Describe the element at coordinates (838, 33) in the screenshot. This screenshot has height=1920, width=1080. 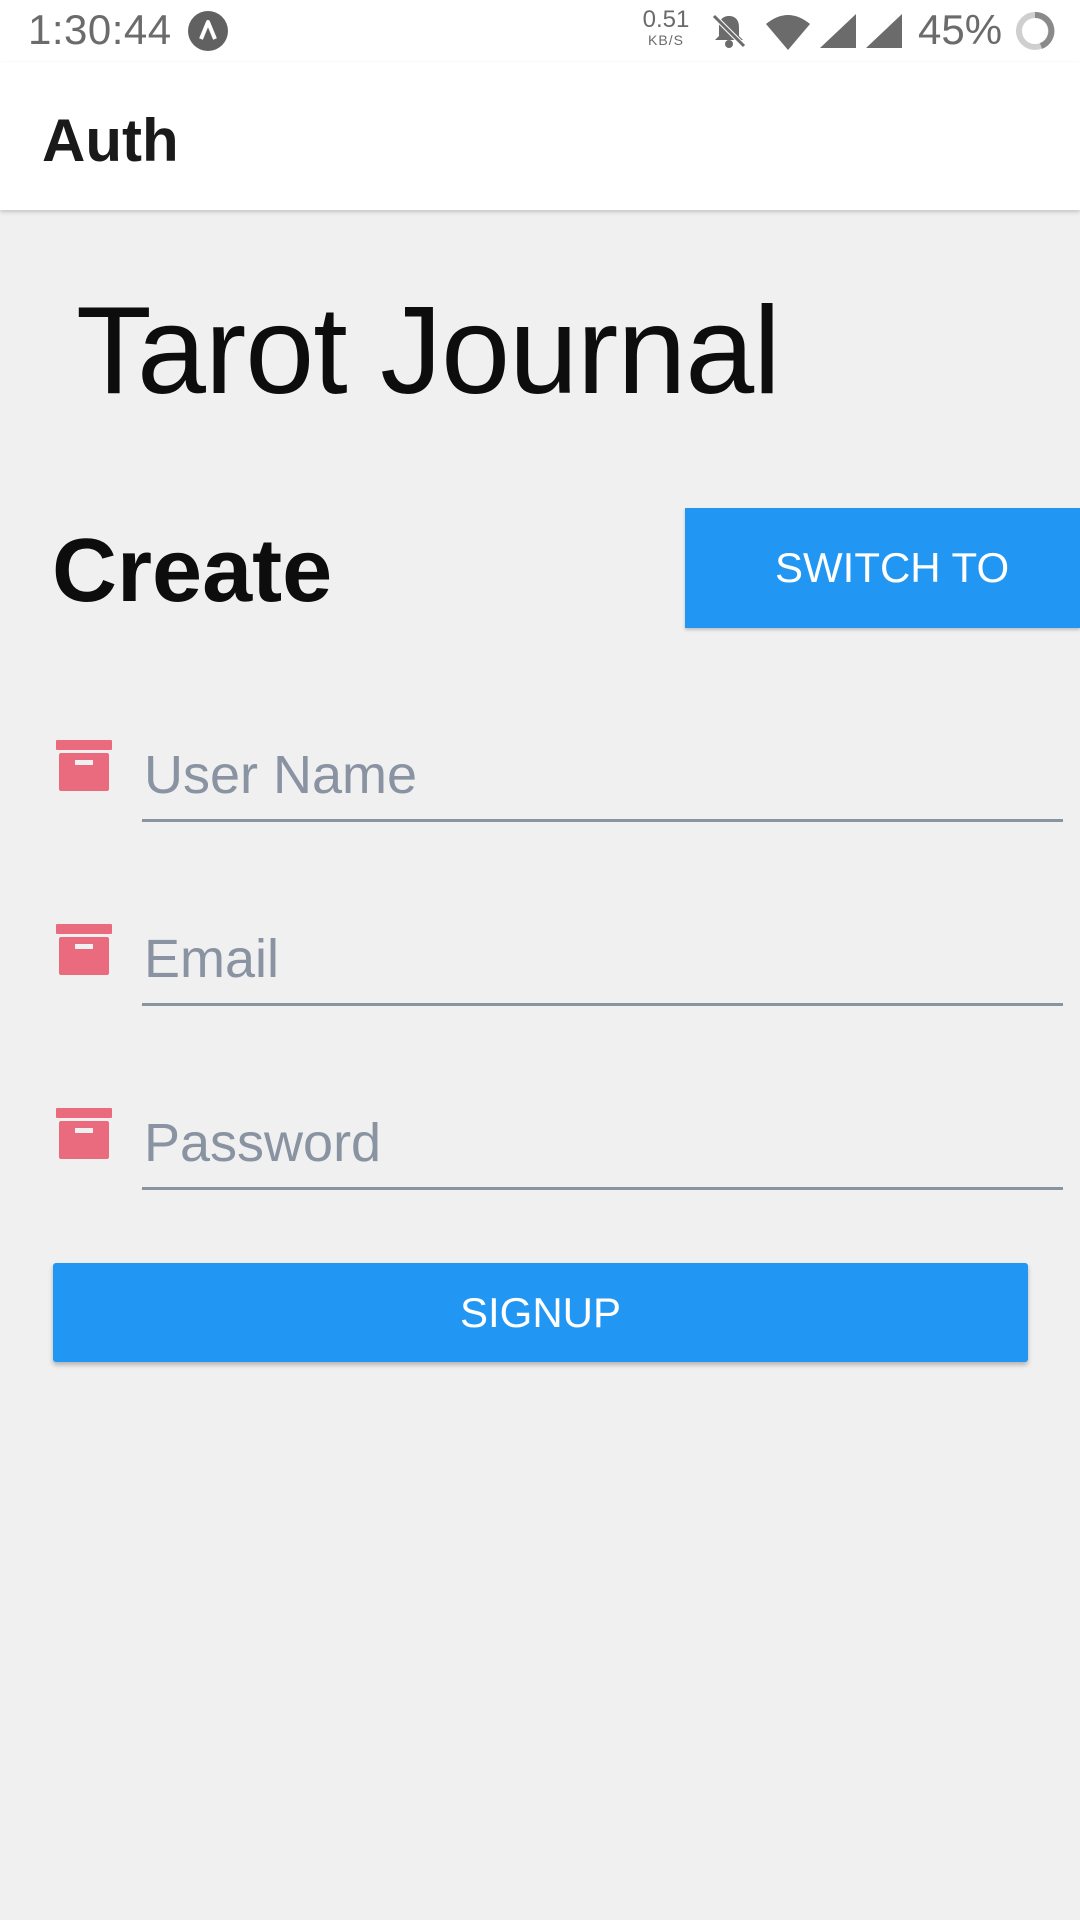
I see `cell-signal-icon` at that location.